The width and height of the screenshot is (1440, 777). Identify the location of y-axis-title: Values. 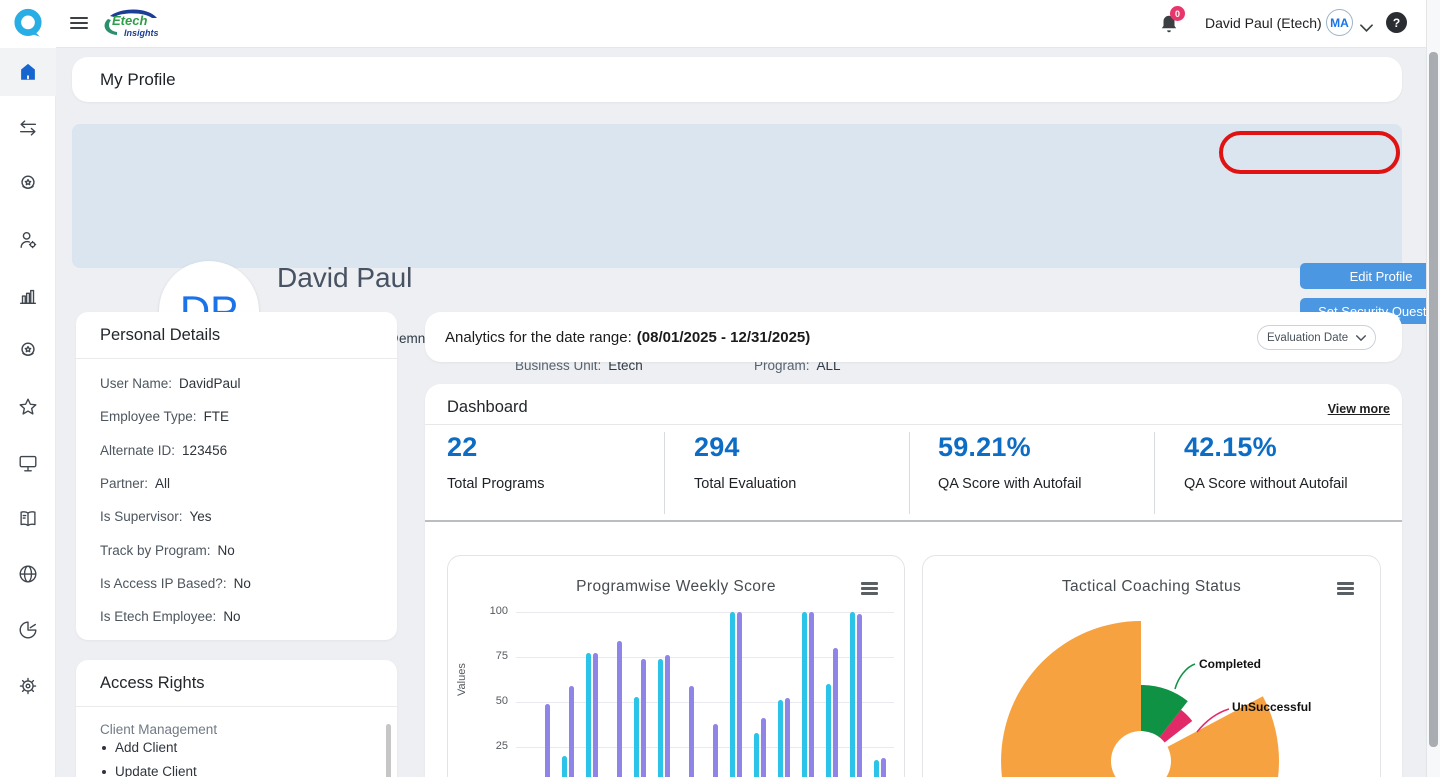
(462, 679).